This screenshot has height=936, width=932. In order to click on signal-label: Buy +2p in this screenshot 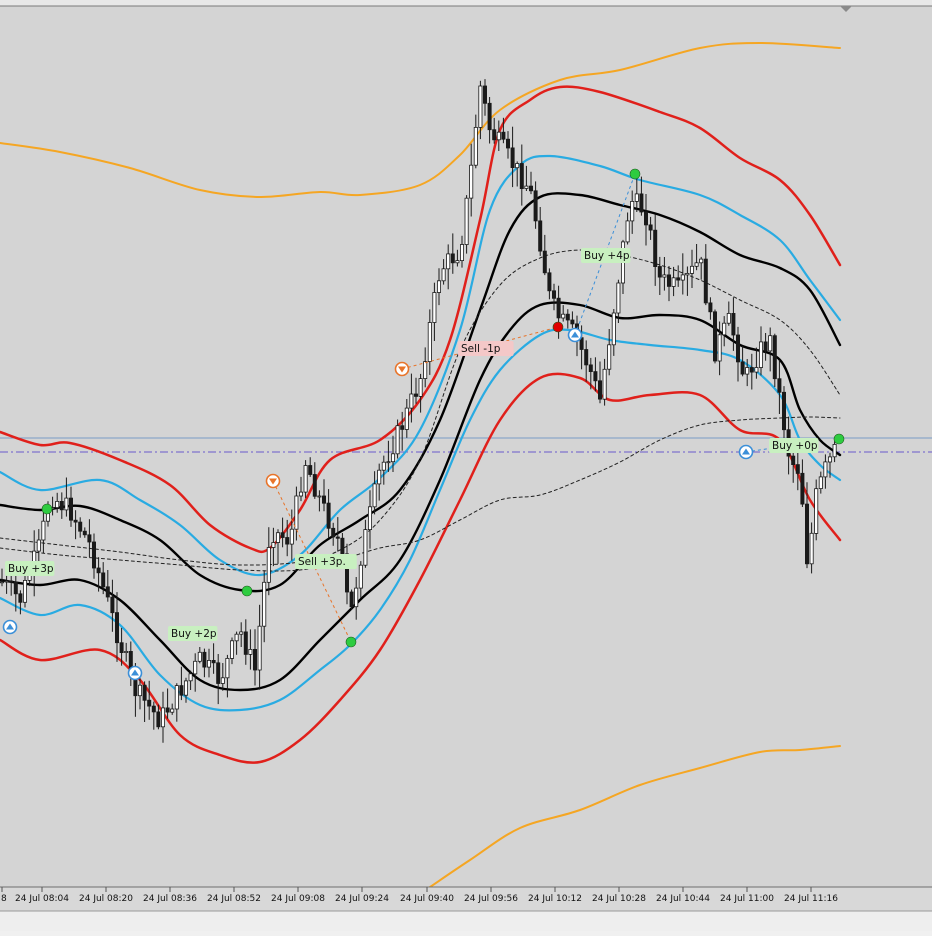, I will do `click(193, 633)`.